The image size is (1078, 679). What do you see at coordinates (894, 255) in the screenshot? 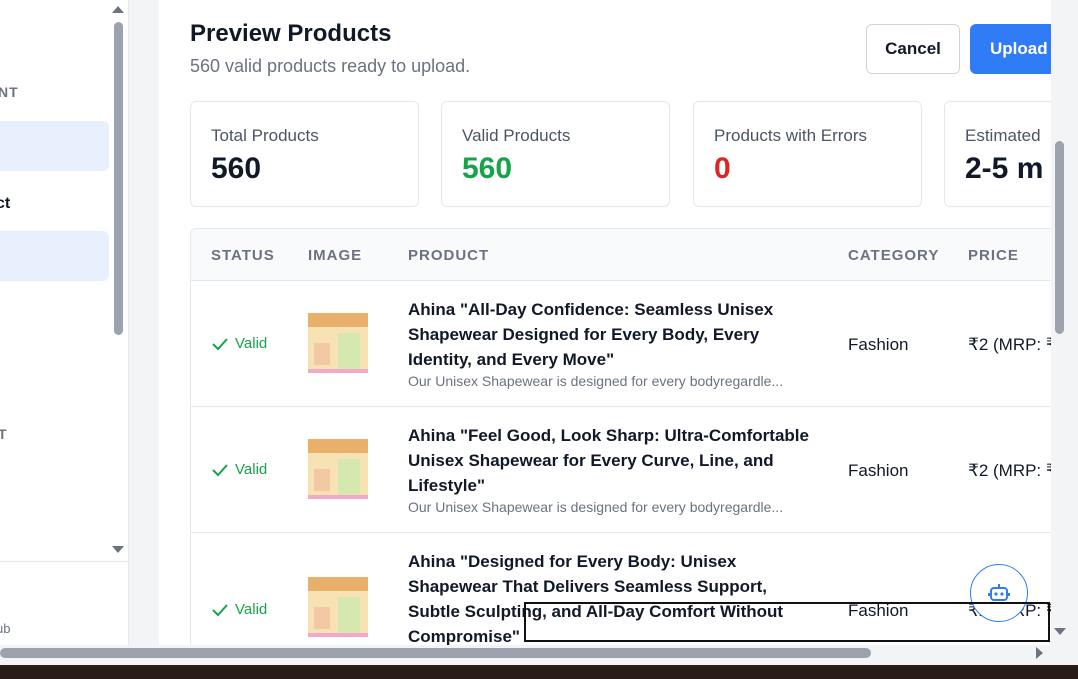
I see `column-header-category: CATEGORY` at bounding box center [894, 255].